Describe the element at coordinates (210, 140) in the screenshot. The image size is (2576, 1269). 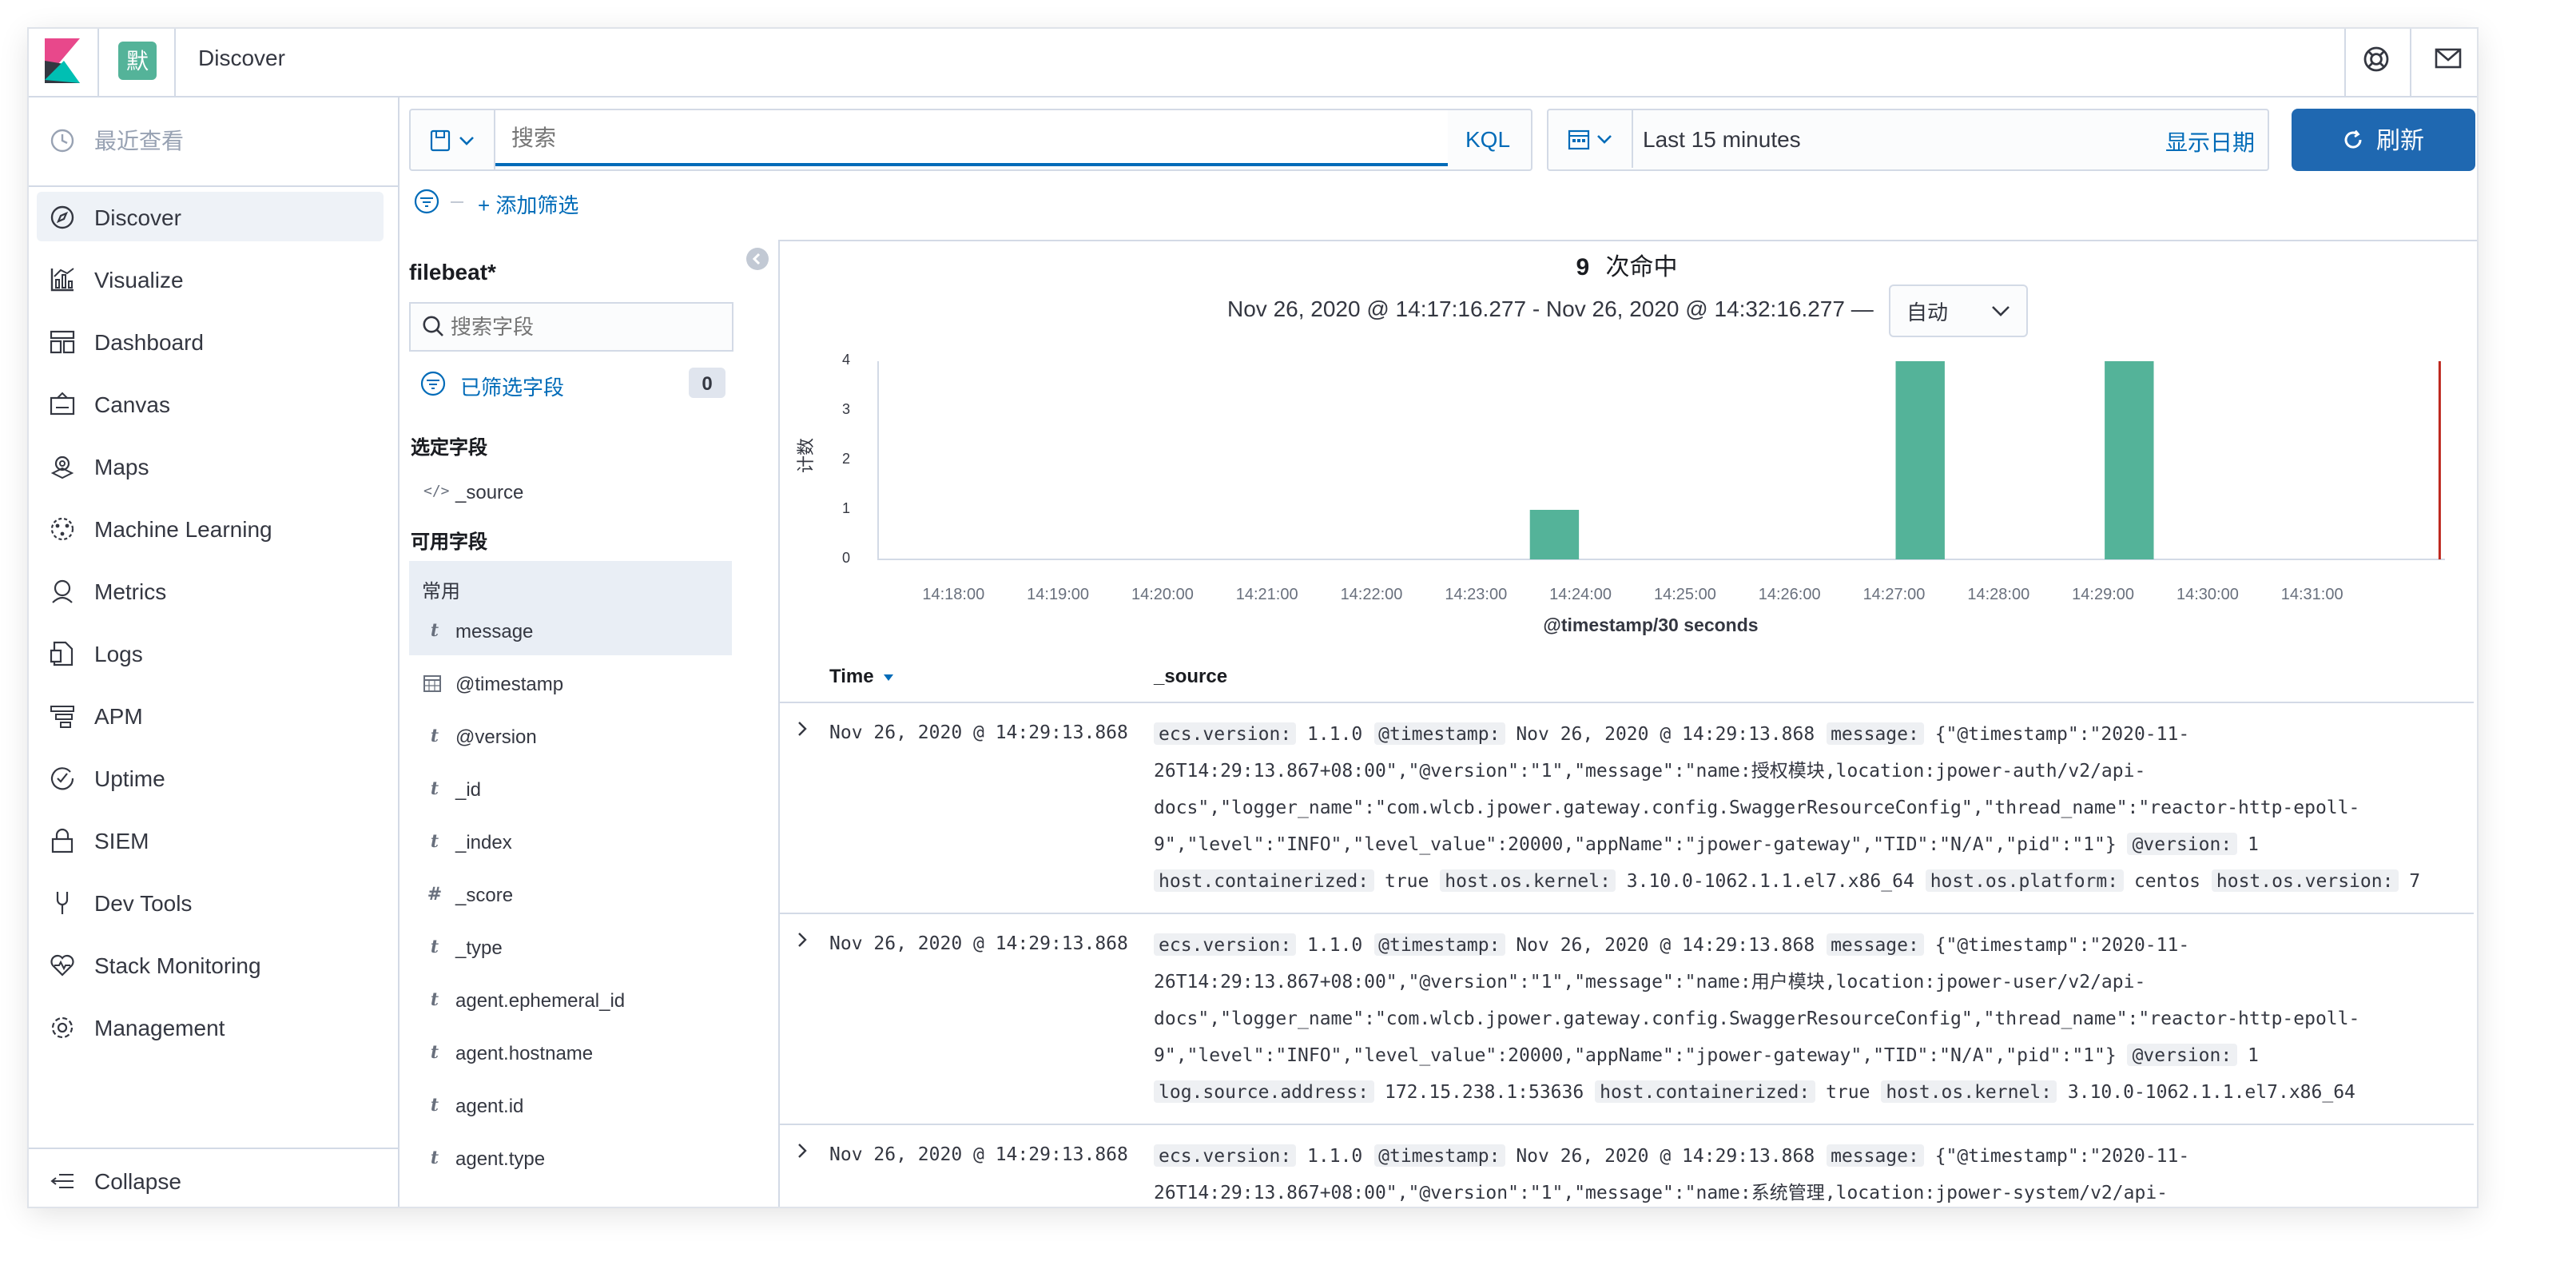
I see `nav-recently-viewed: 最近查看` at that location.